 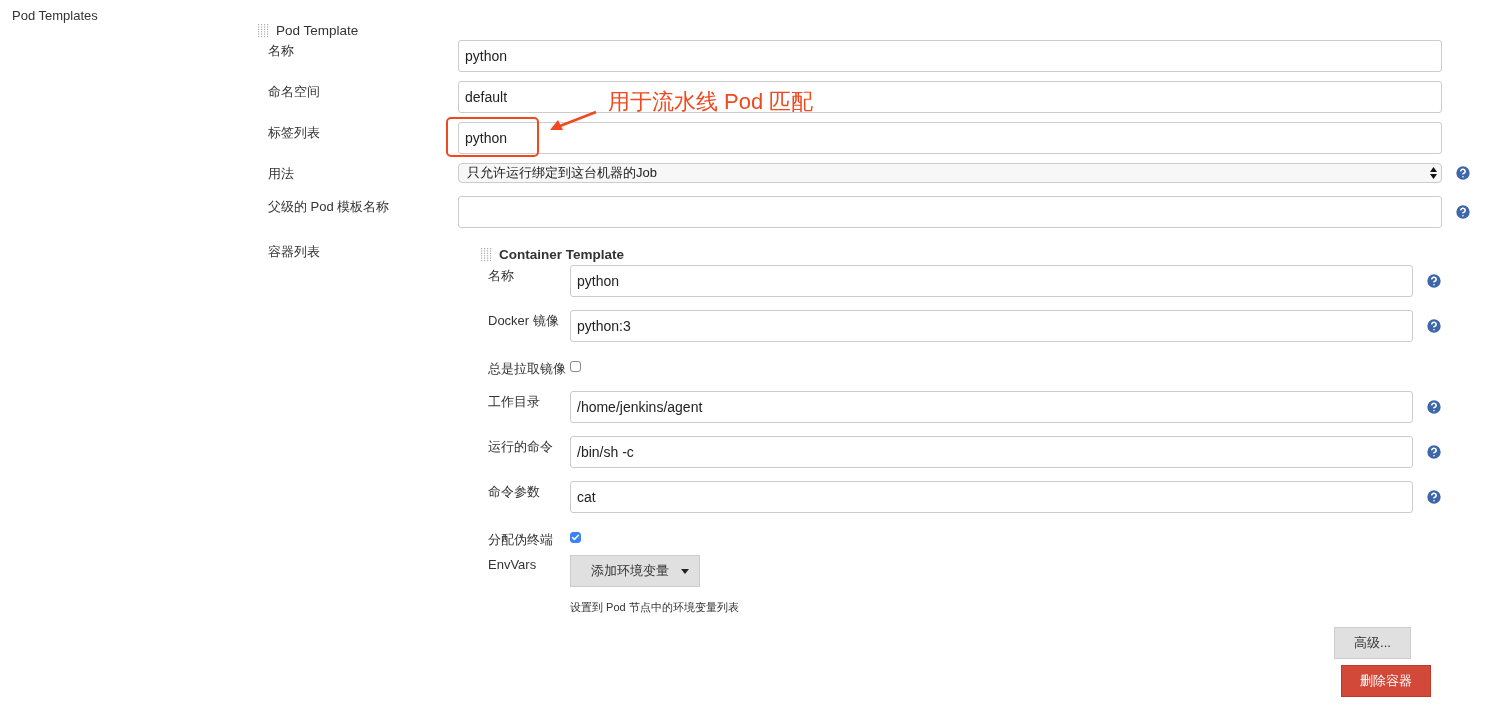 I want to click on text-field: python:3, so click(x=991, y=326).